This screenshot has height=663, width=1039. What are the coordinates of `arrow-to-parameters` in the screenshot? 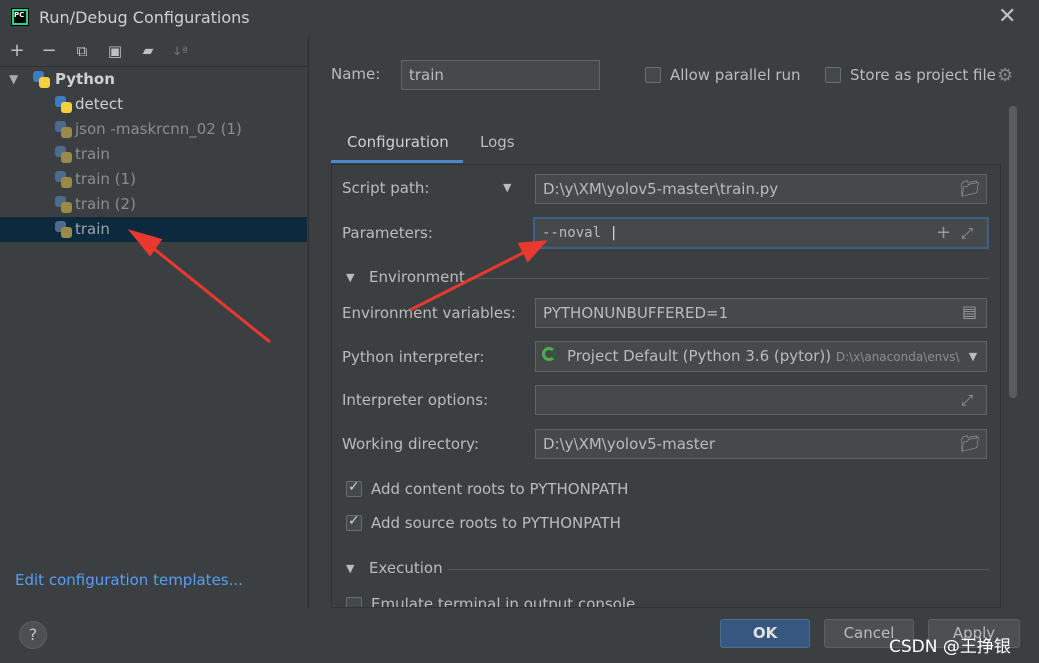 It's located at (467, 281).